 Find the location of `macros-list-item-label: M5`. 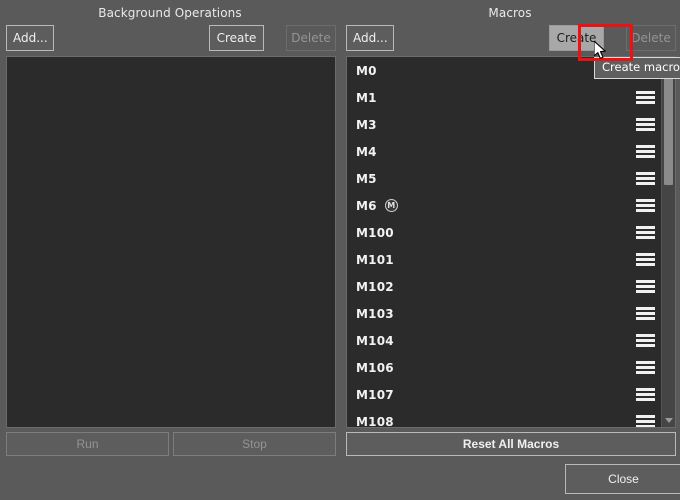

macros-list-item-label: M5 is located at coordinates (366, 178).